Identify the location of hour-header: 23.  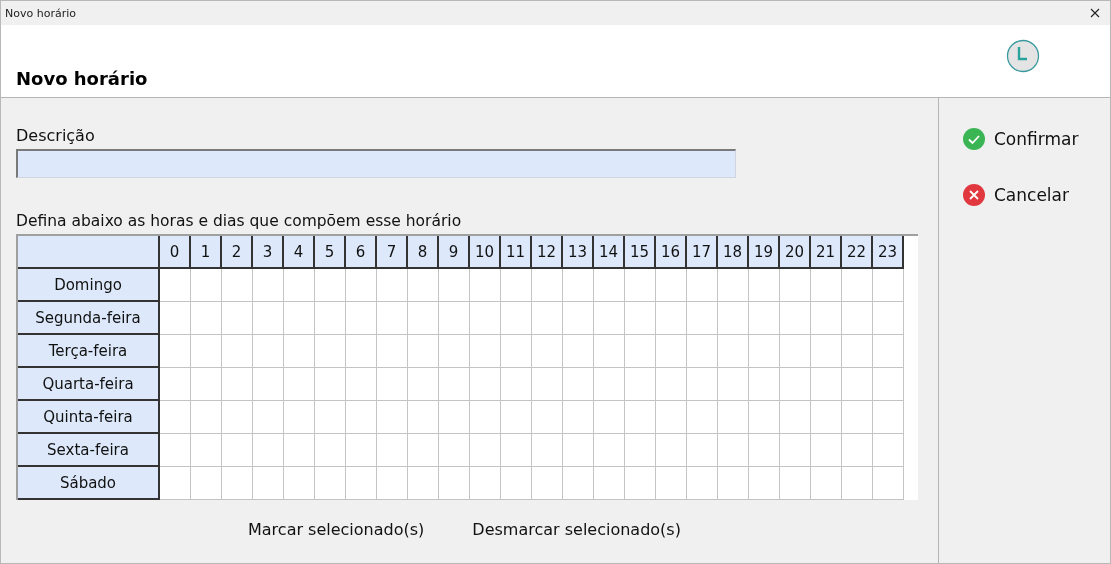
(888, 252).